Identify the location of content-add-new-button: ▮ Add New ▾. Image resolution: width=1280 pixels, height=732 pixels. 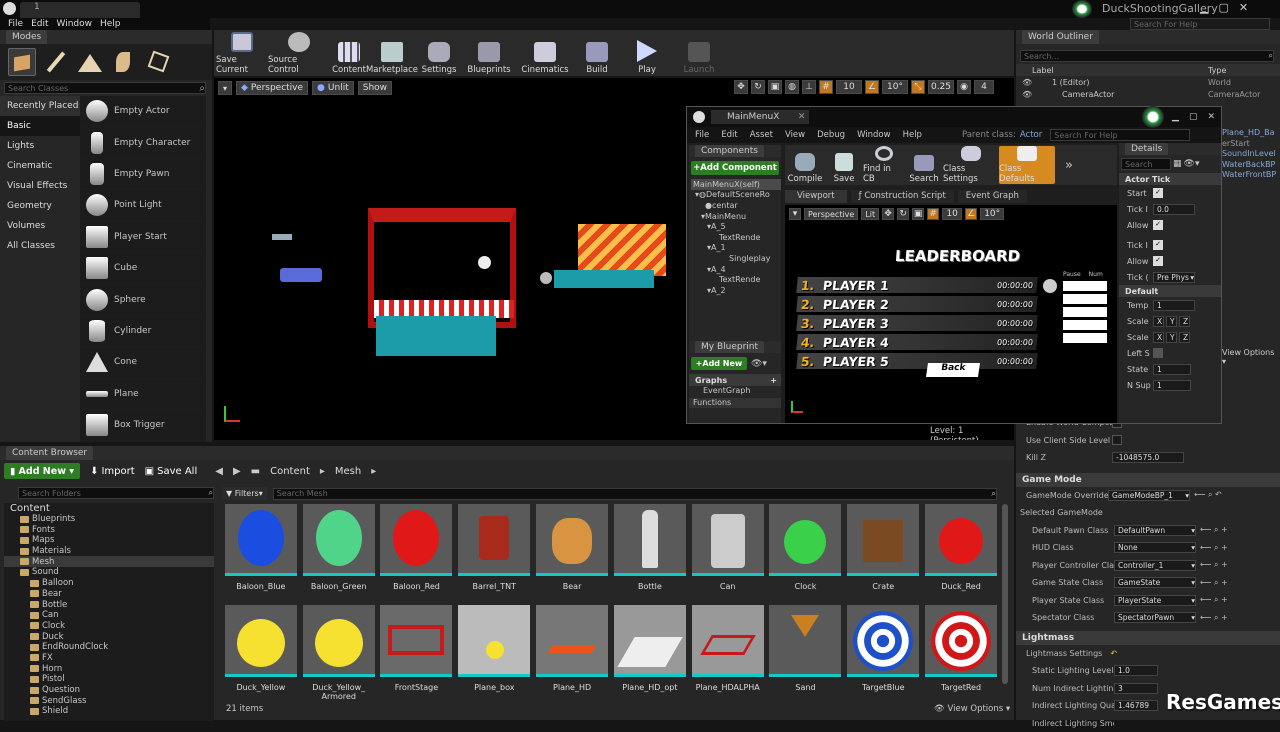
(42, 471).